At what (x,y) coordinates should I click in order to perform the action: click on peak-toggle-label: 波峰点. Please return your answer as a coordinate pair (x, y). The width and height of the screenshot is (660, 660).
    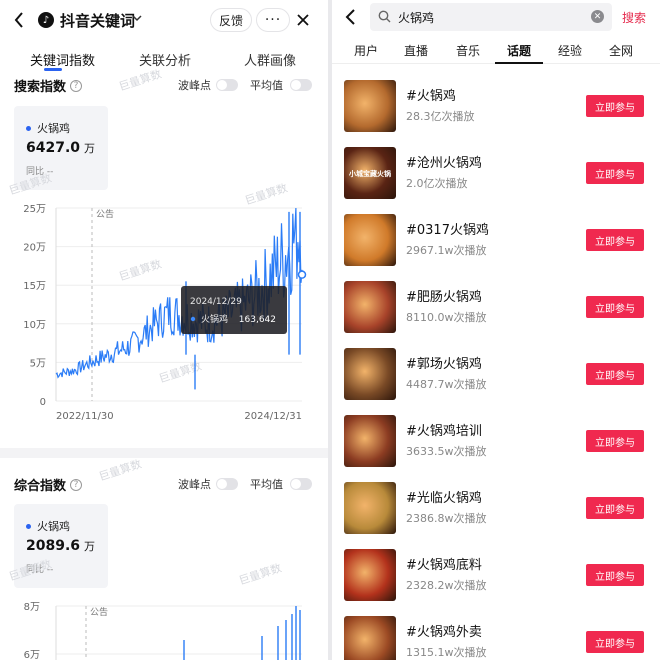
    Looking at the image, I should click on (194, 85).